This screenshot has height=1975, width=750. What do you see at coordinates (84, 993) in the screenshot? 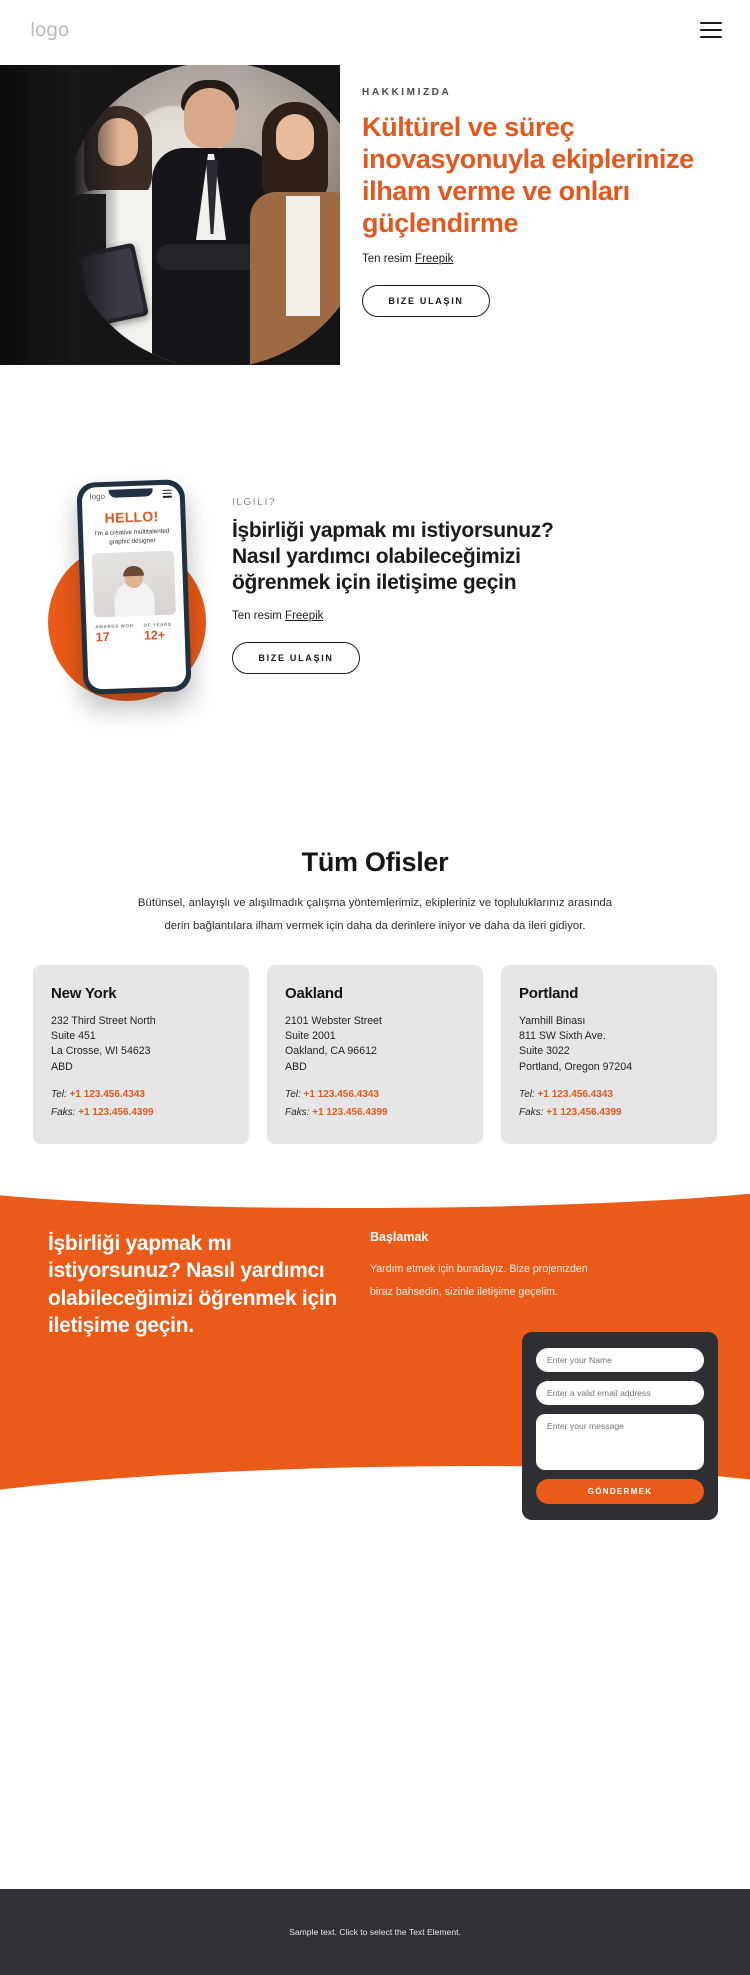
I see `office-city: New York` at bounding box center [84, 993].